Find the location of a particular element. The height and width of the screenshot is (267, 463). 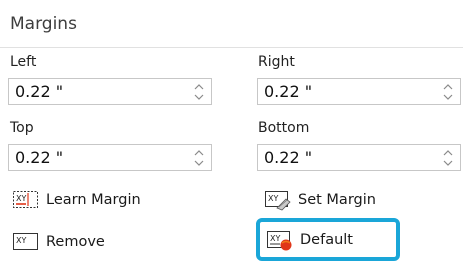

right-margin-spinner: 0.22 " is located at coordinates (359, 91).